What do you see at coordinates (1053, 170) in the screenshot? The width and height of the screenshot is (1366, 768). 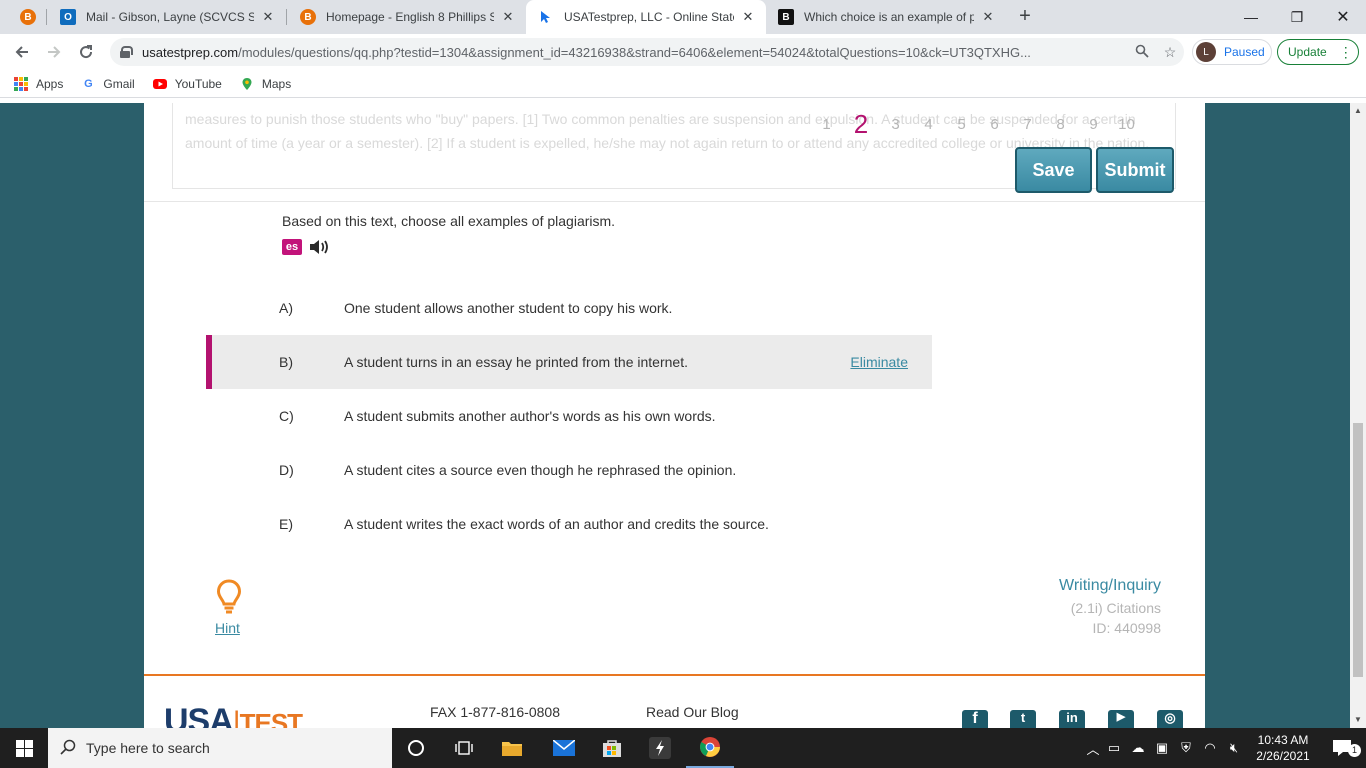 I see `save-button: Save` at bounding box center [1053, 170].